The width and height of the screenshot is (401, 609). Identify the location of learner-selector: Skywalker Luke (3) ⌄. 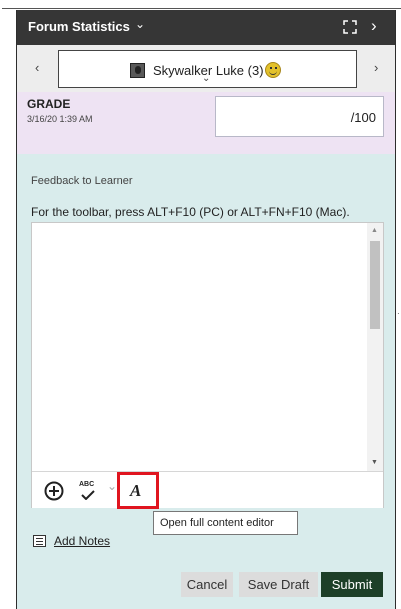
(207, 69).